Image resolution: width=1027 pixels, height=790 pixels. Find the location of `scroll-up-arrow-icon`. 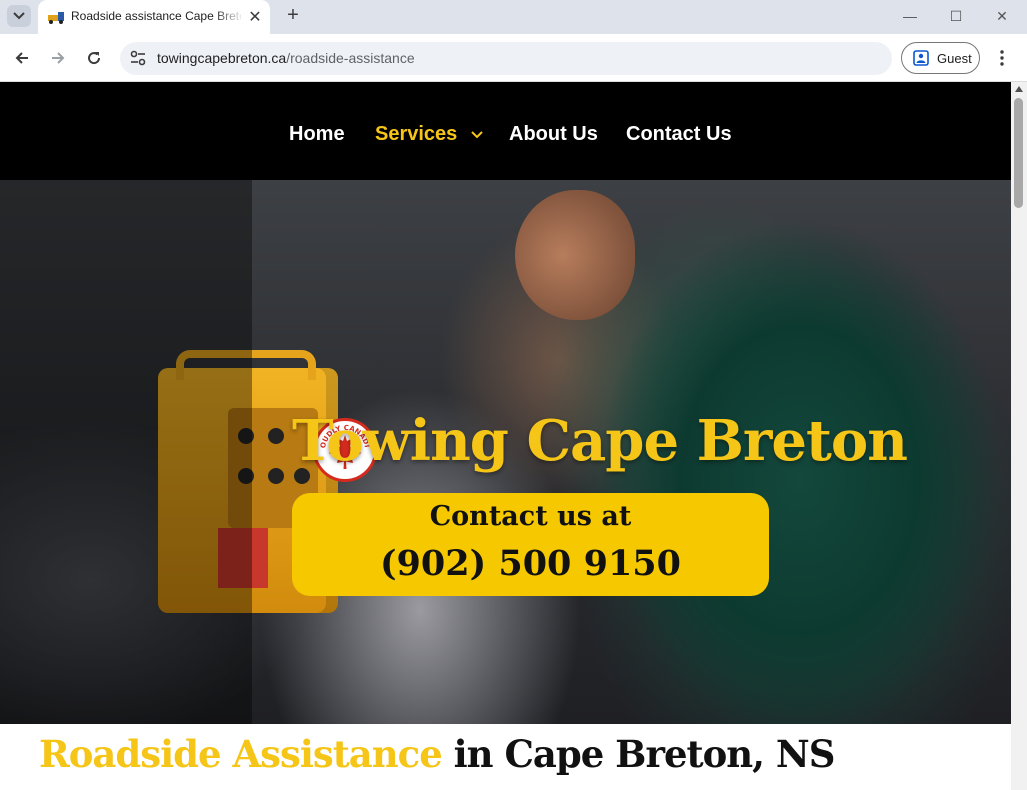

scroll-up-arrow-icon is located at coordinates (1019, 89).